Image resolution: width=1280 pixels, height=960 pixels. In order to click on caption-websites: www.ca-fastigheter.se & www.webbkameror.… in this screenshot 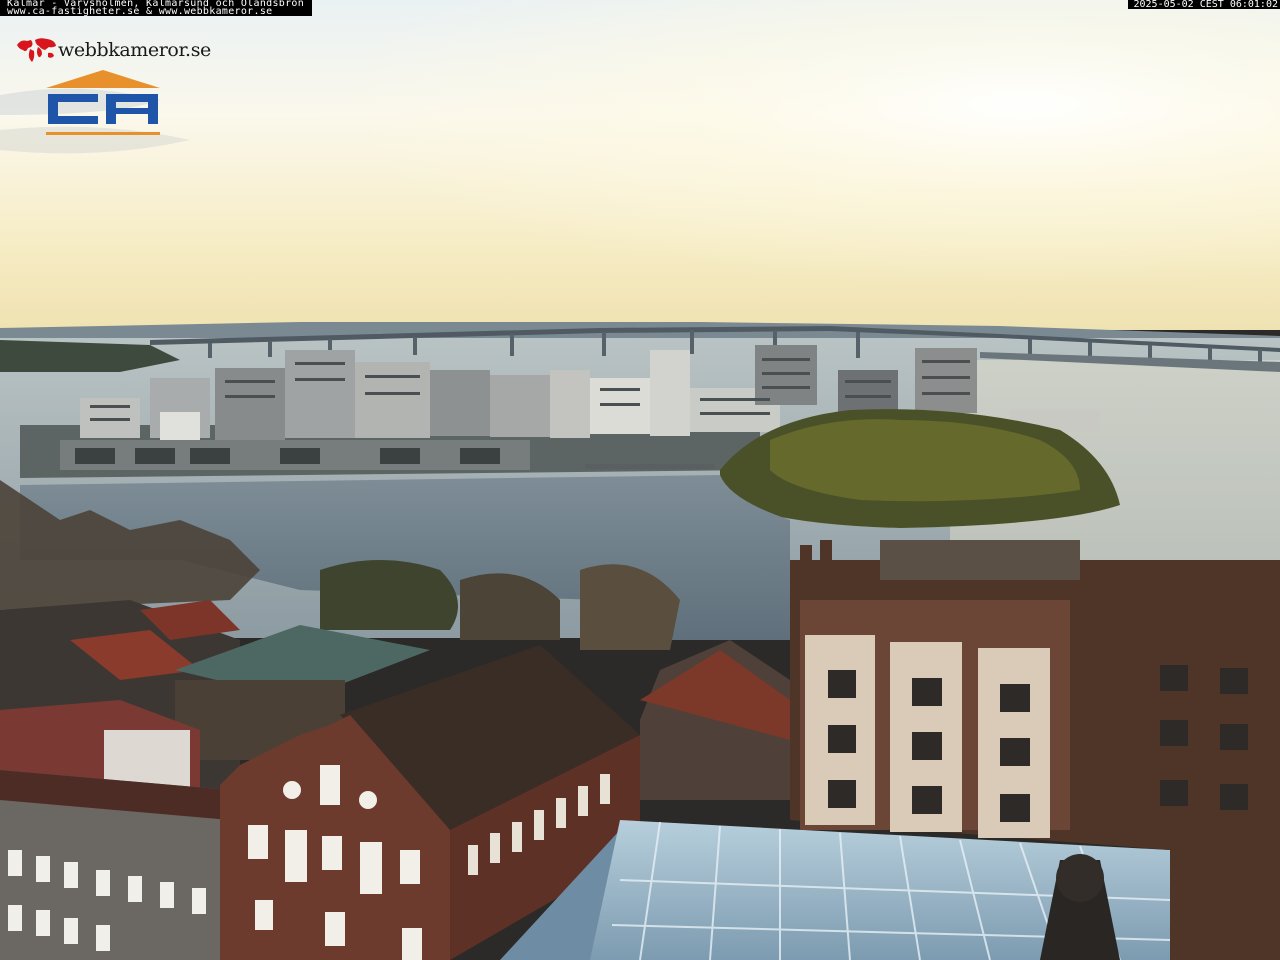, I will do `click(140, 11)`.